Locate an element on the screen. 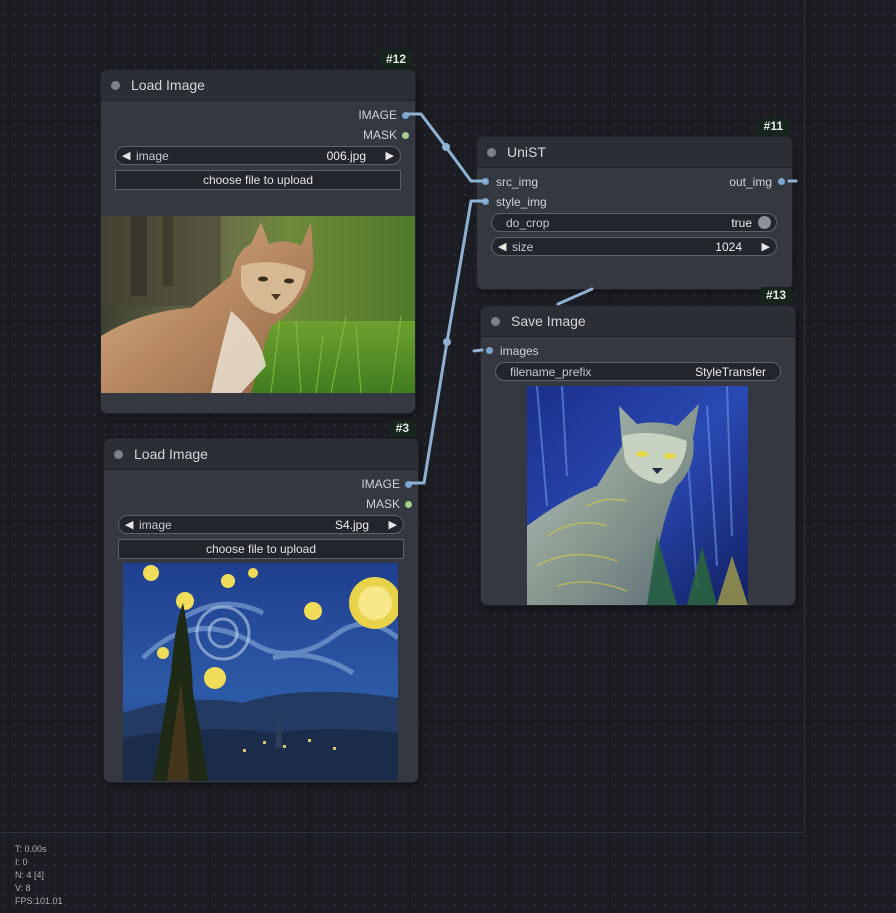 The height and width of the screenshot is (913, 896). size-number-widget: ◀ size 1024 ▶ is located at coordinates (634, 246).